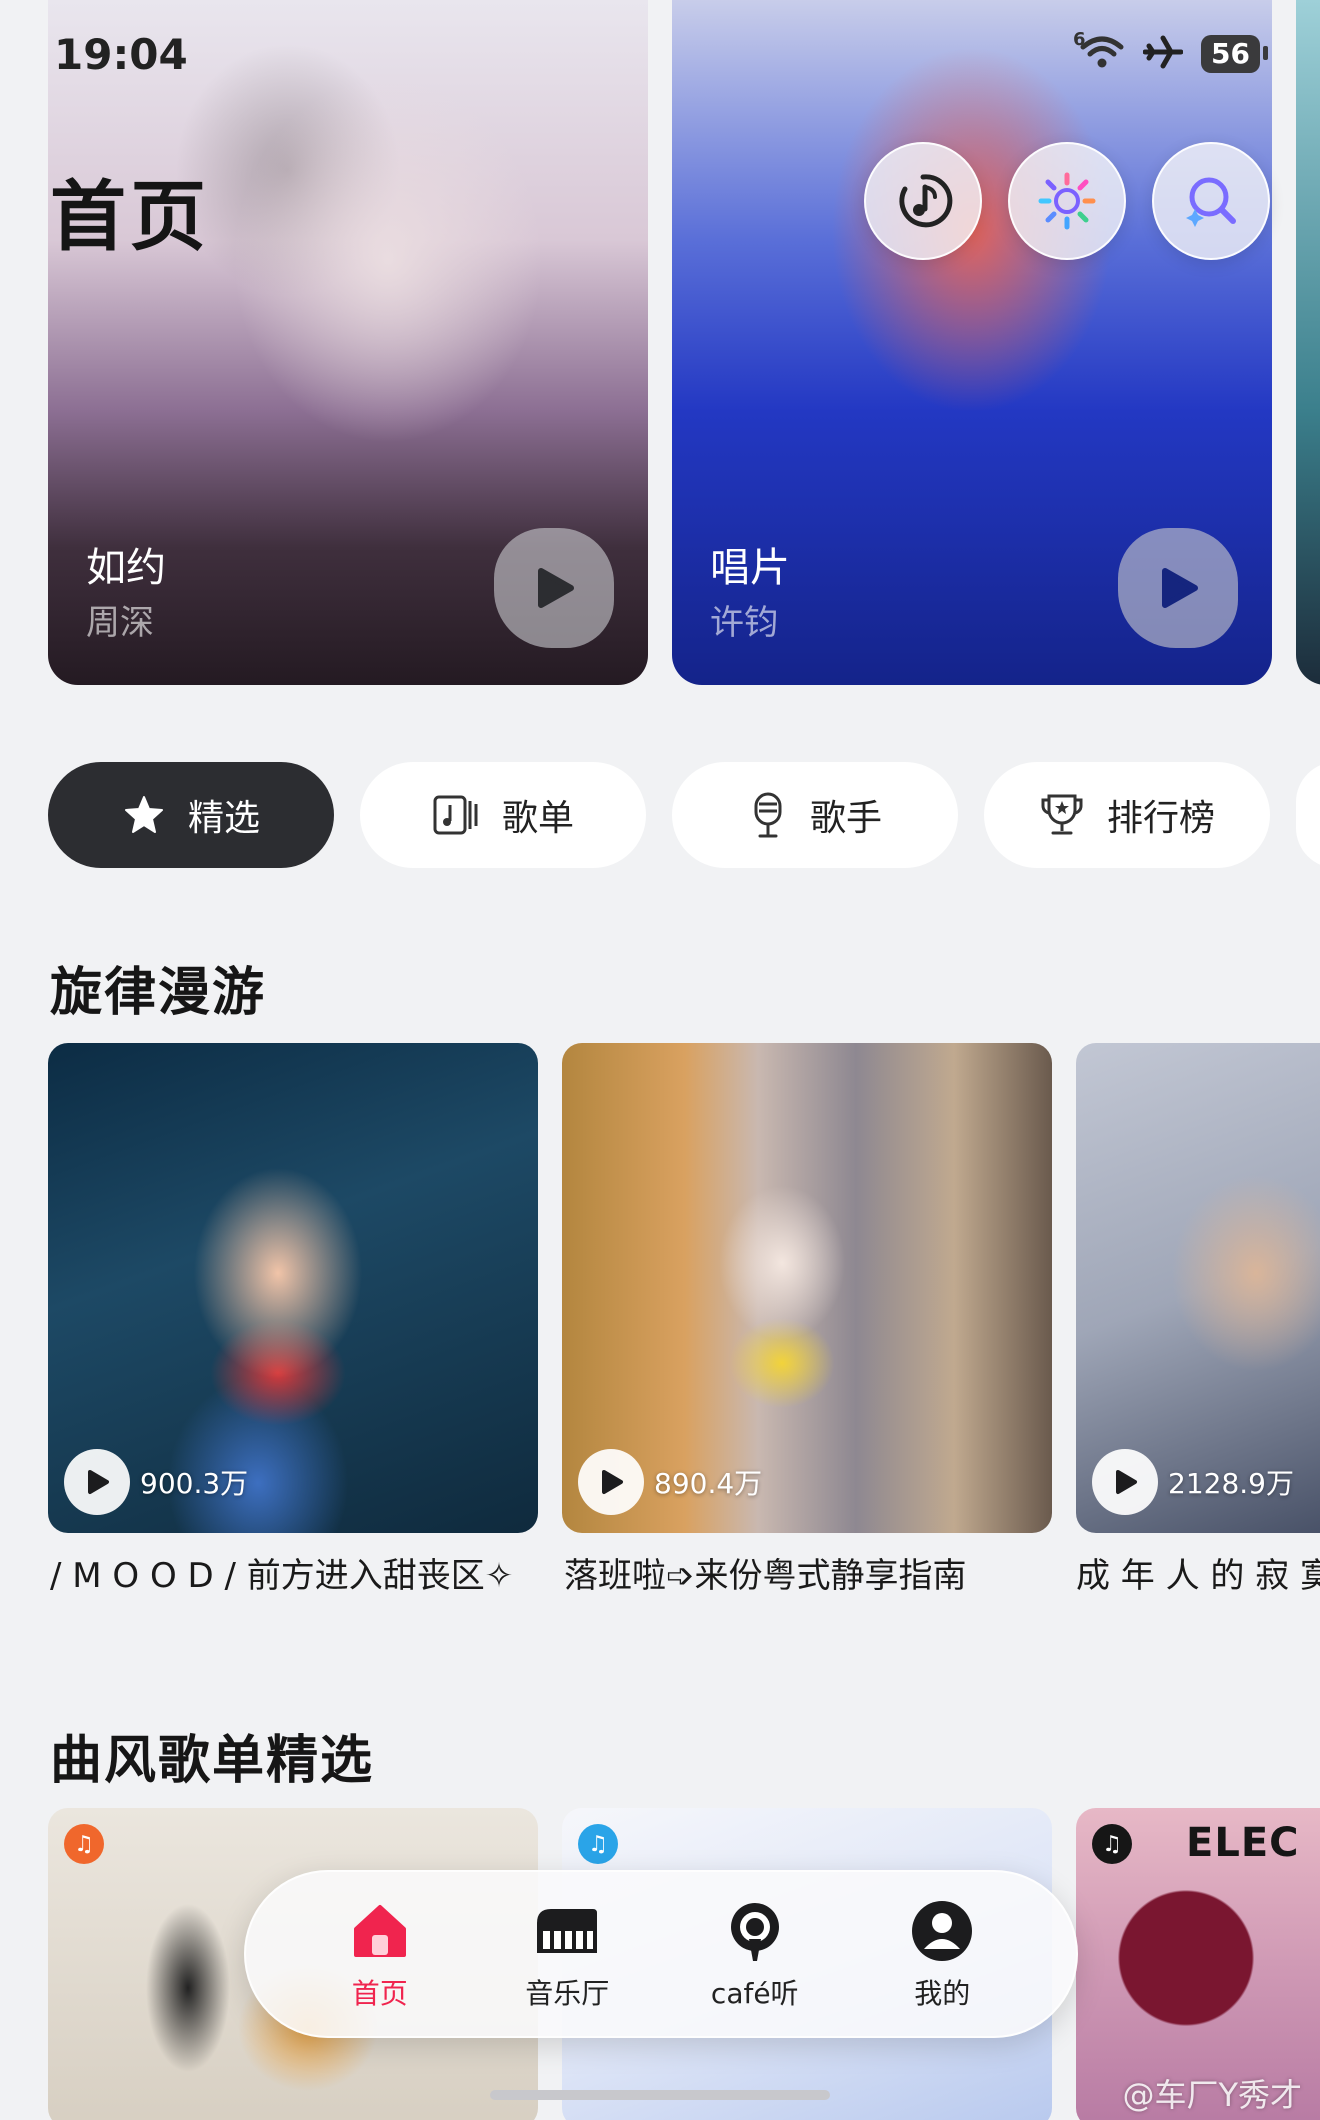 This screenshot has width=1320, height=2120. What do you see at coordinates (660, 2095) in the screenshot?
I see `home-indicator` at bounding box center [660, 2095].